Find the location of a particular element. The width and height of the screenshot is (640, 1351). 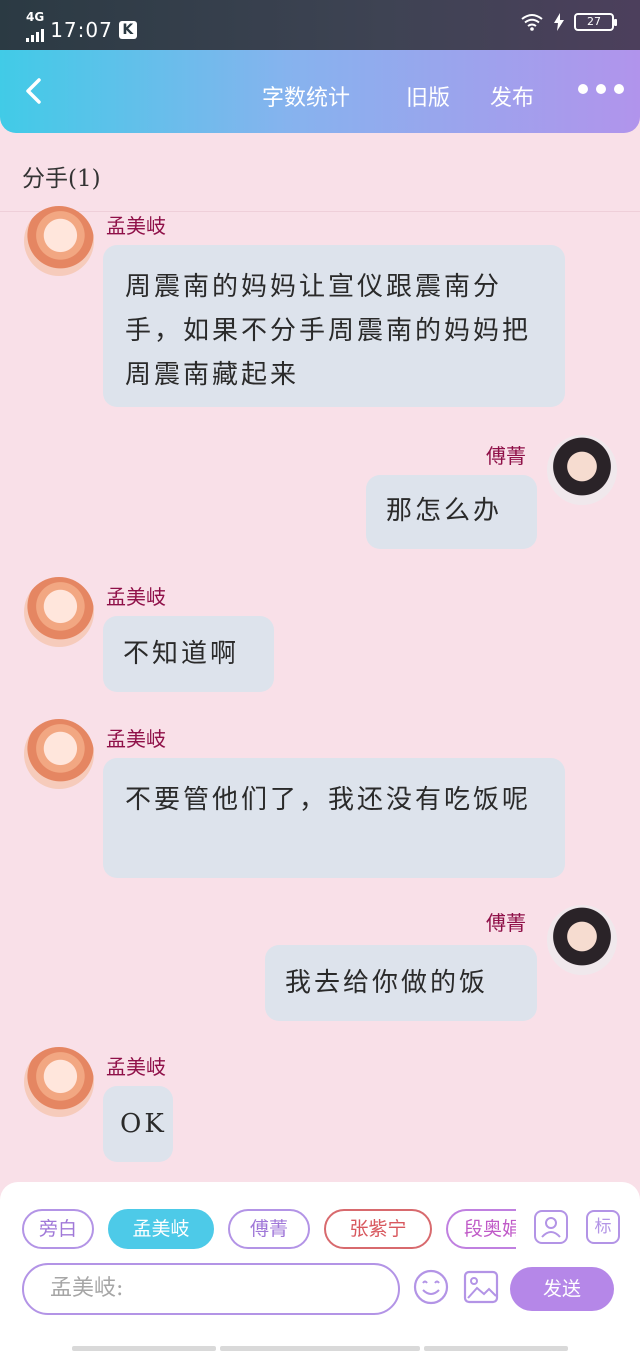

more-options-icon is located at coordinates (601, 89).